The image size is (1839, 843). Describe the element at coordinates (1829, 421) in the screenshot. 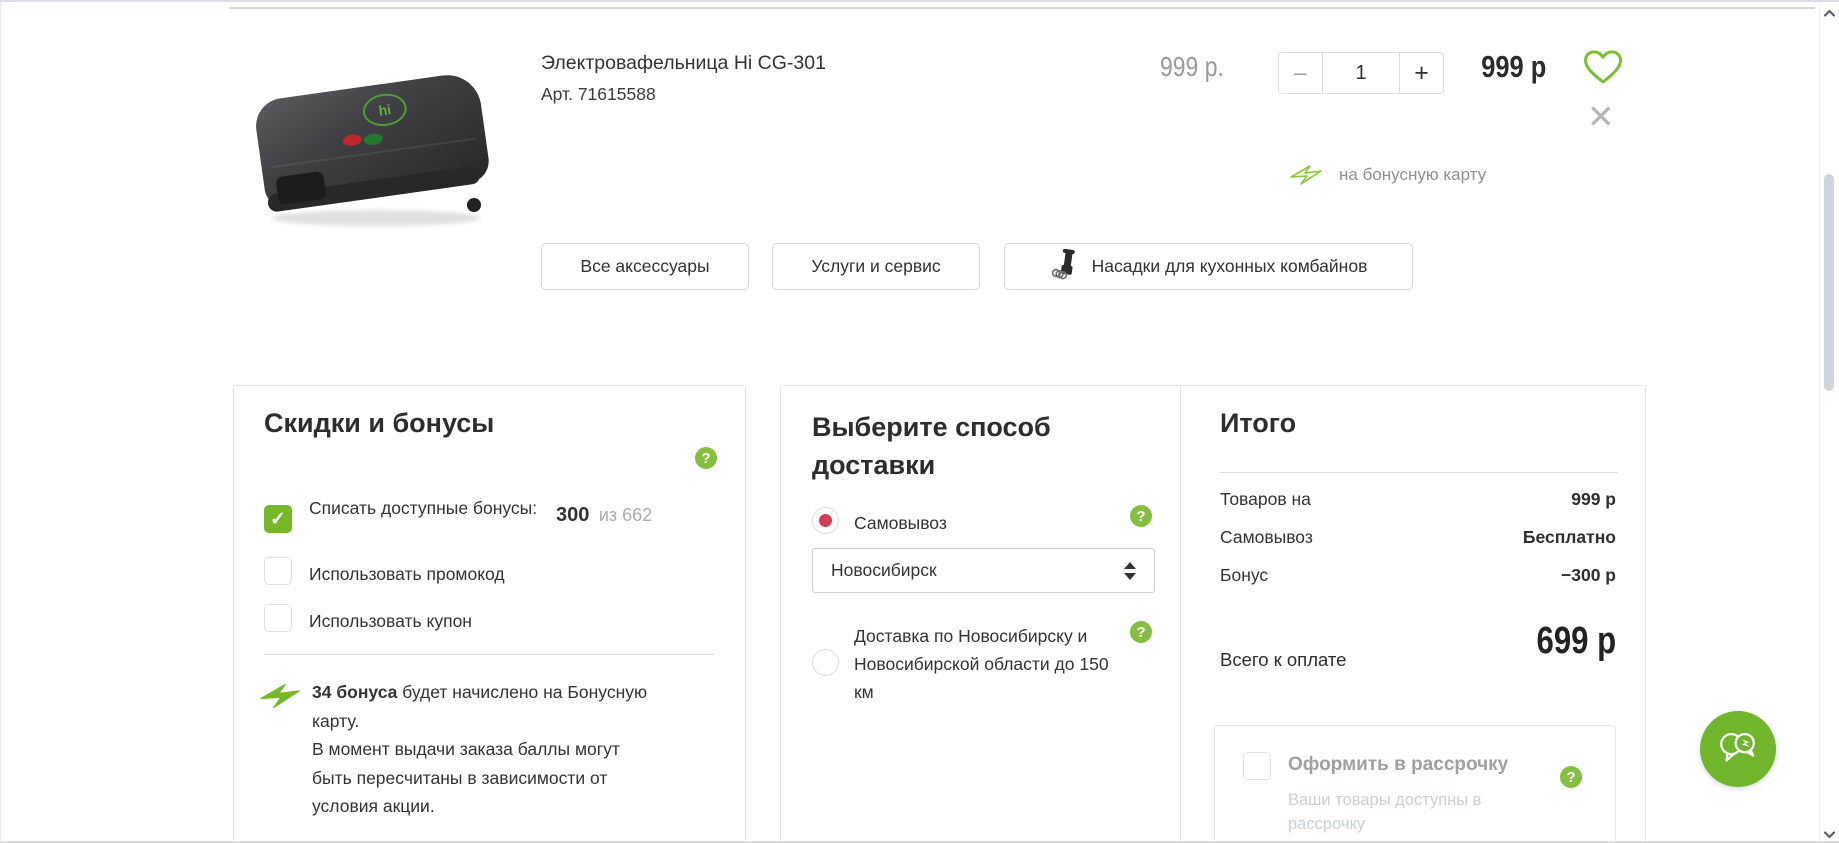

I see `vertical-scrollbar` at that location.